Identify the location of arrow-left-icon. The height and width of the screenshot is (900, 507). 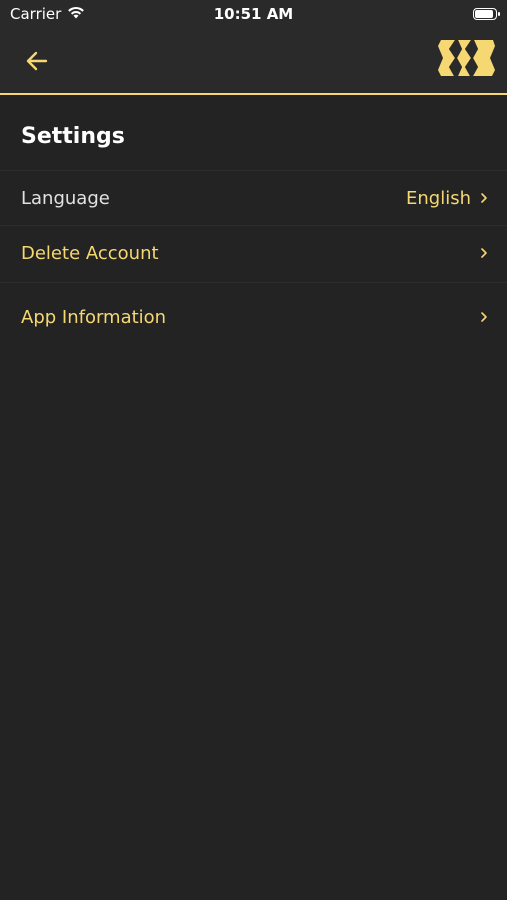
(37, 61).